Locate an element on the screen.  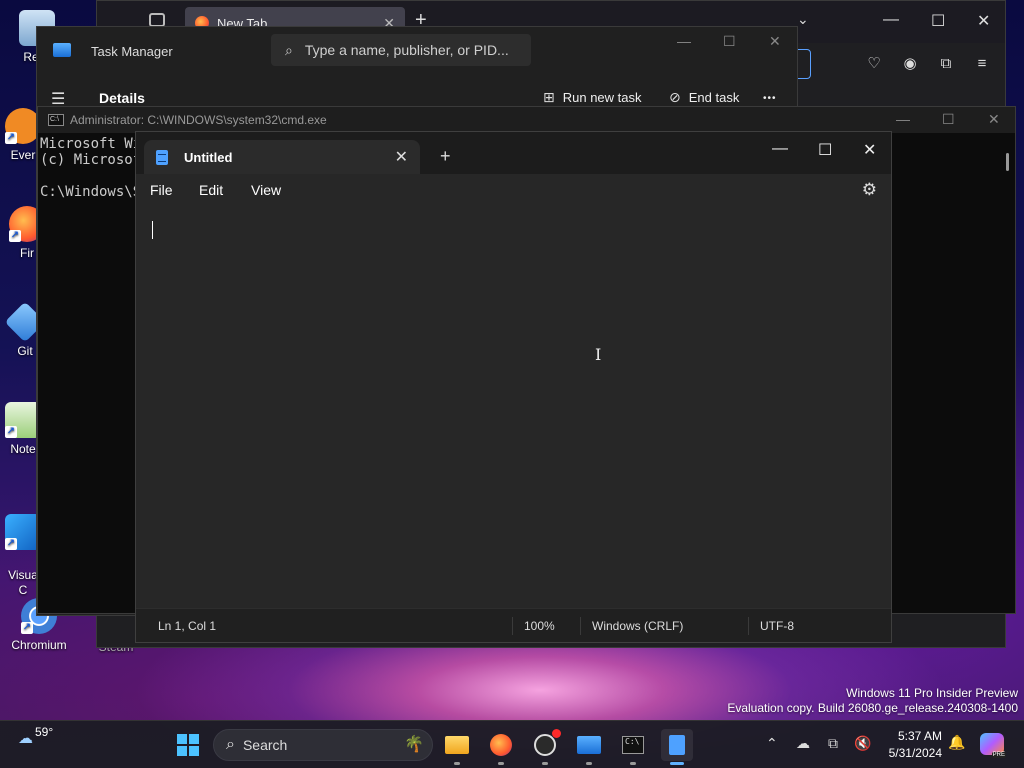
end-task-button: ⊘ End task is located at coordinates (704, 97).